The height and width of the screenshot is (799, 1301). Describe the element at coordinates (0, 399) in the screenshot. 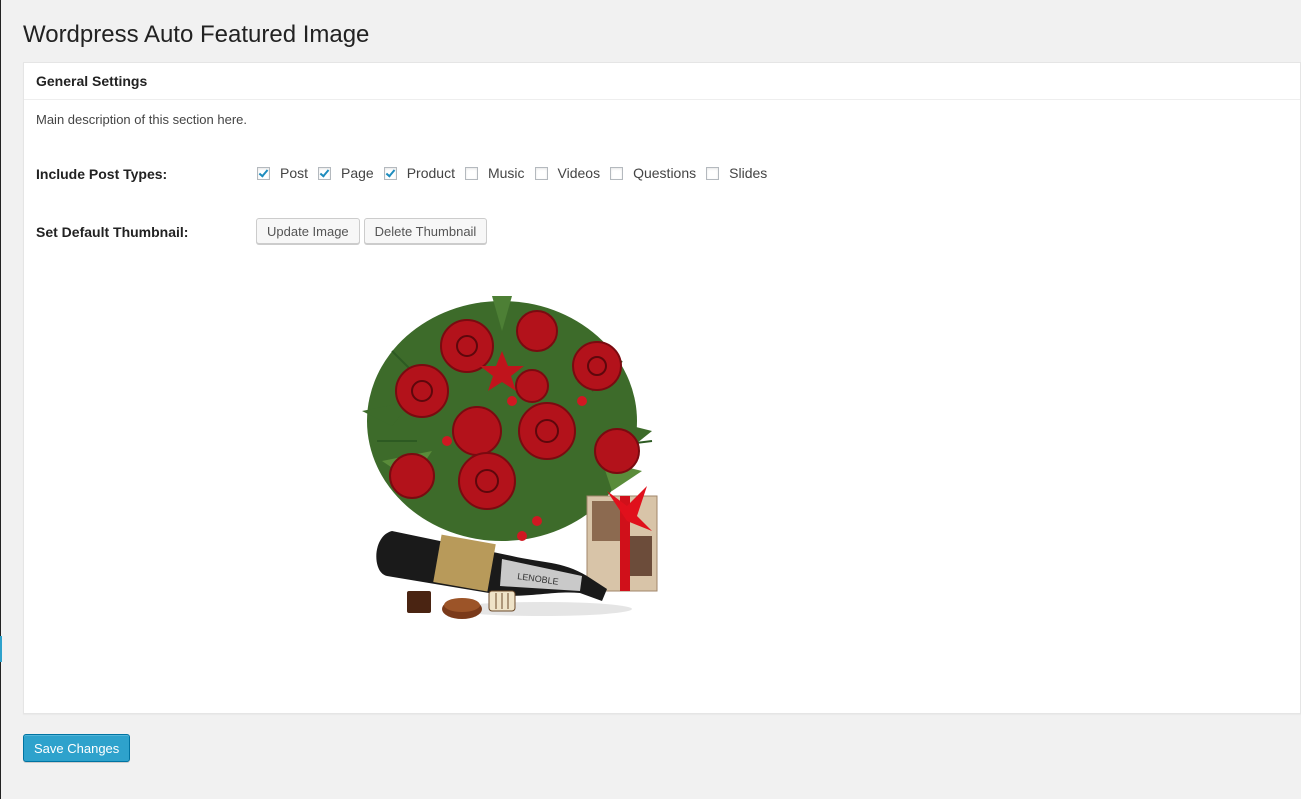

I see `admin-menu-edge` at that location.